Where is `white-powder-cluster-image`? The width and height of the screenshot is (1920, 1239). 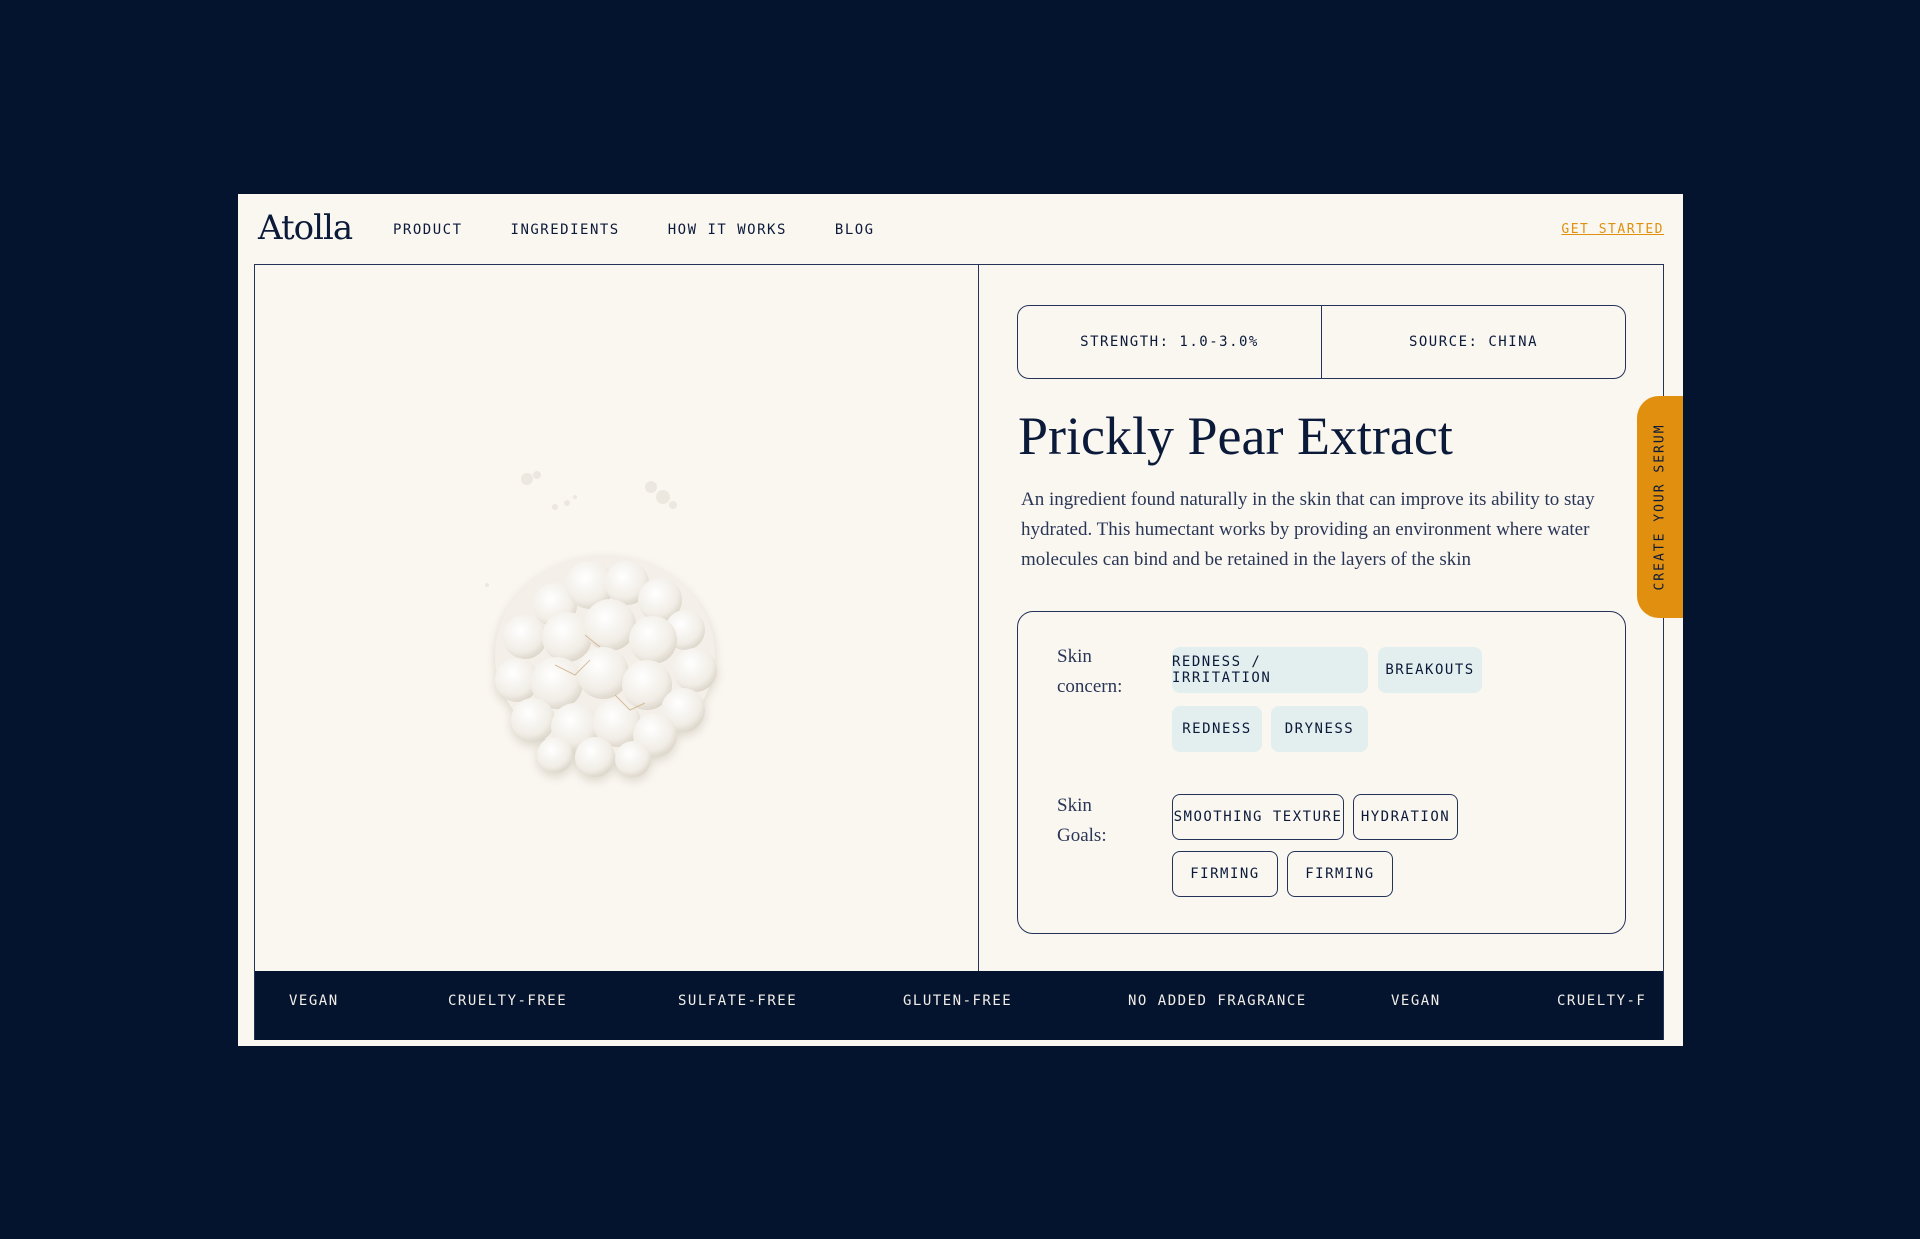
white-powder-cluster-image is located at coordinates (601, 624).